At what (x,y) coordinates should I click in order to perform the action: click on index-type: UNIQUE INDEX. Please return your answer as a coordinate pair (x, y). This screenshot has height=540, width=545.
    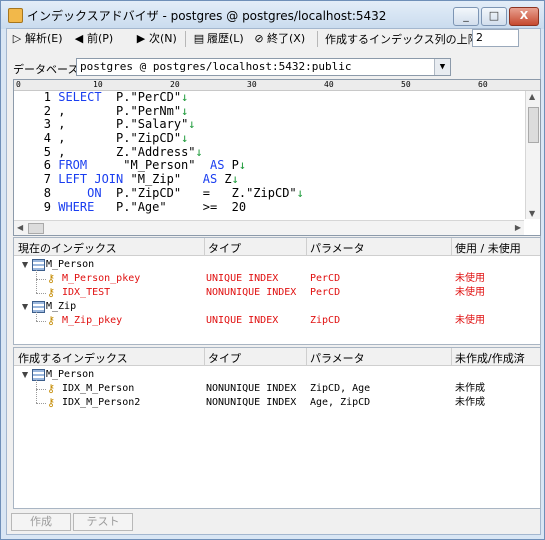
    Looking at the image, I should click on (242, 278).